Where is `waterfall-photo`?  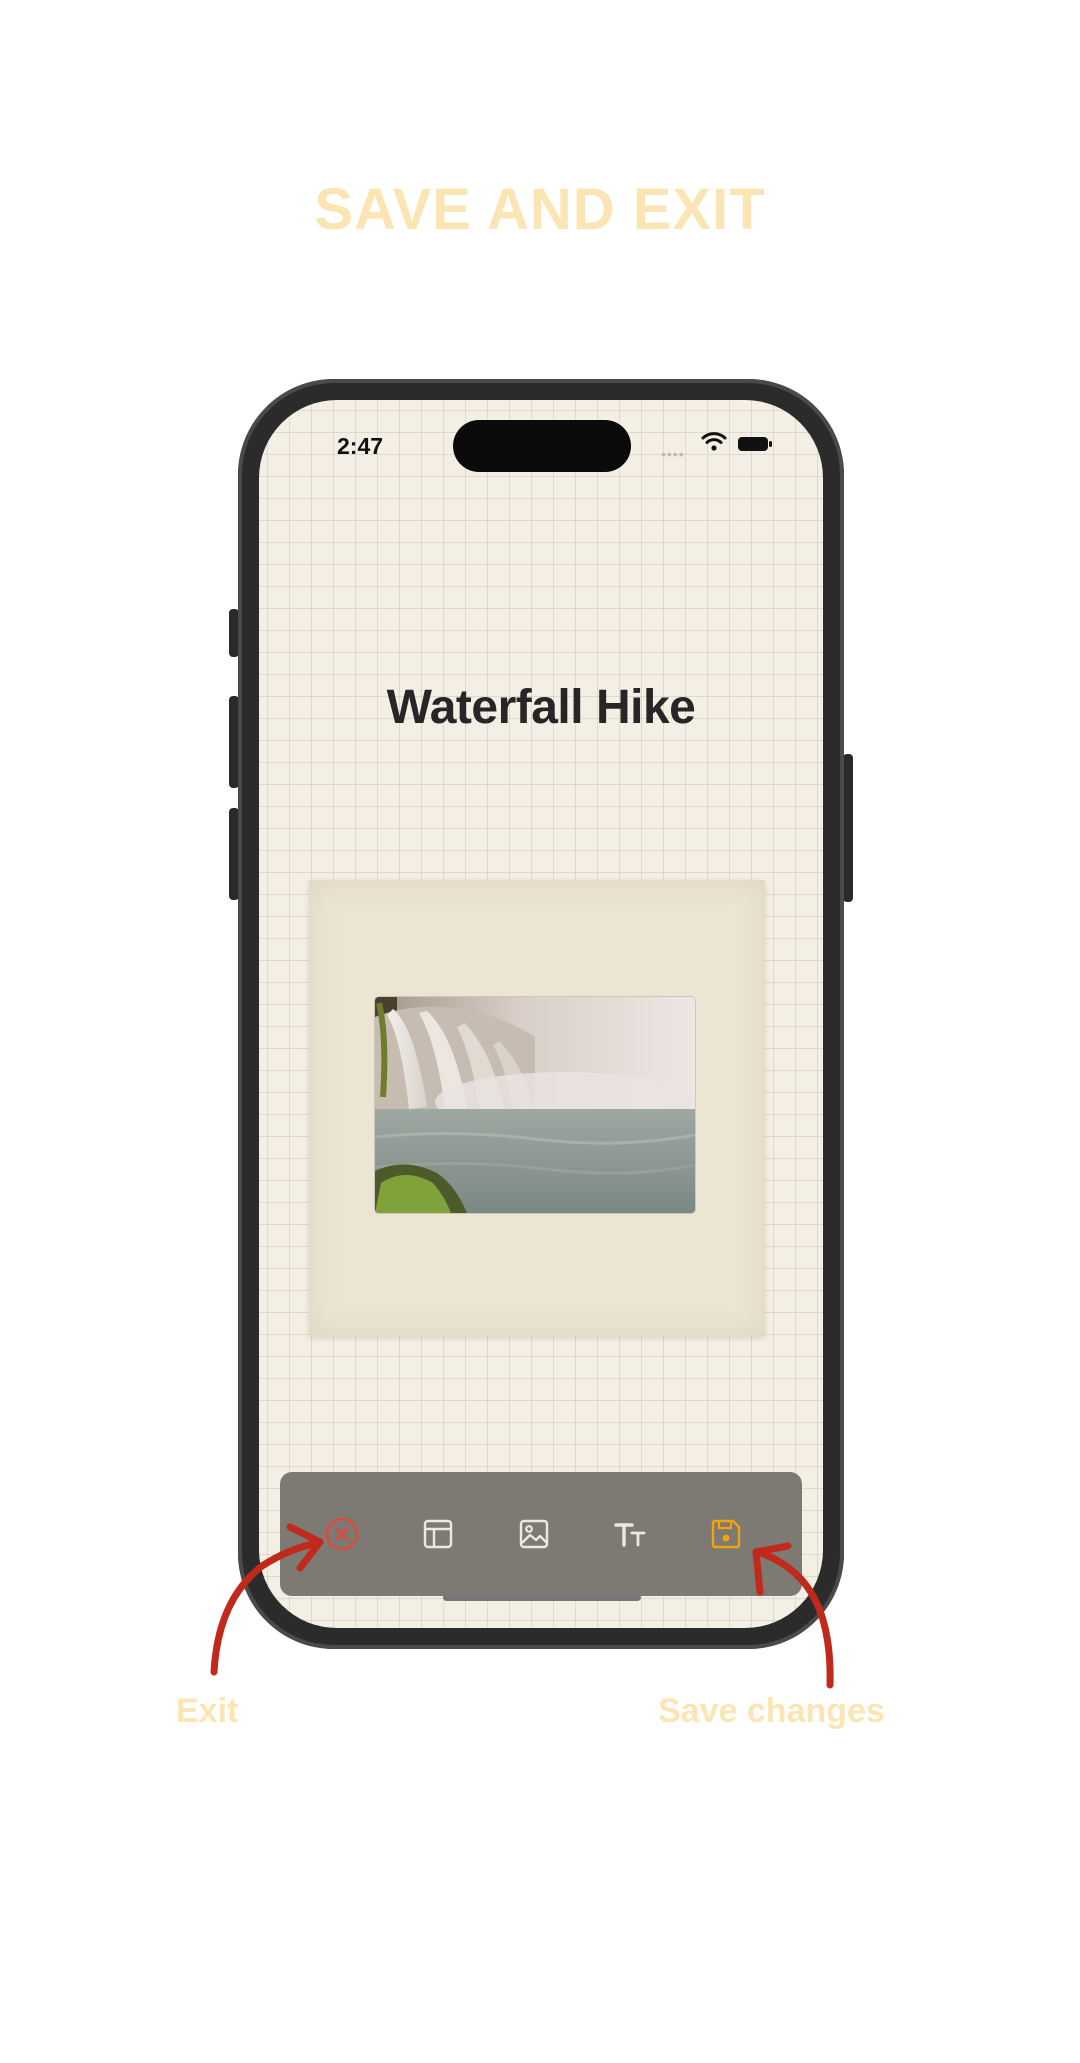 waterfall-photo is located at coordinates (535, 1105).